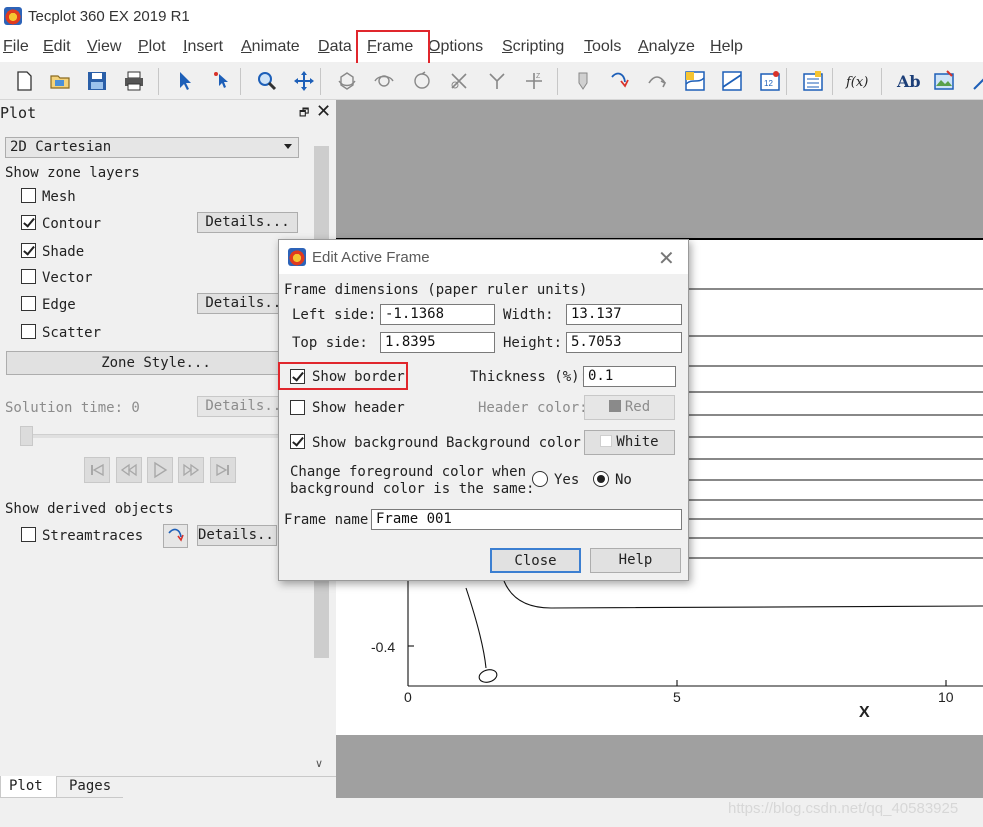 The height and width of the screenshot is (827, 983). I want to click on frame-name-input: Frame 001, so click(526, 519).